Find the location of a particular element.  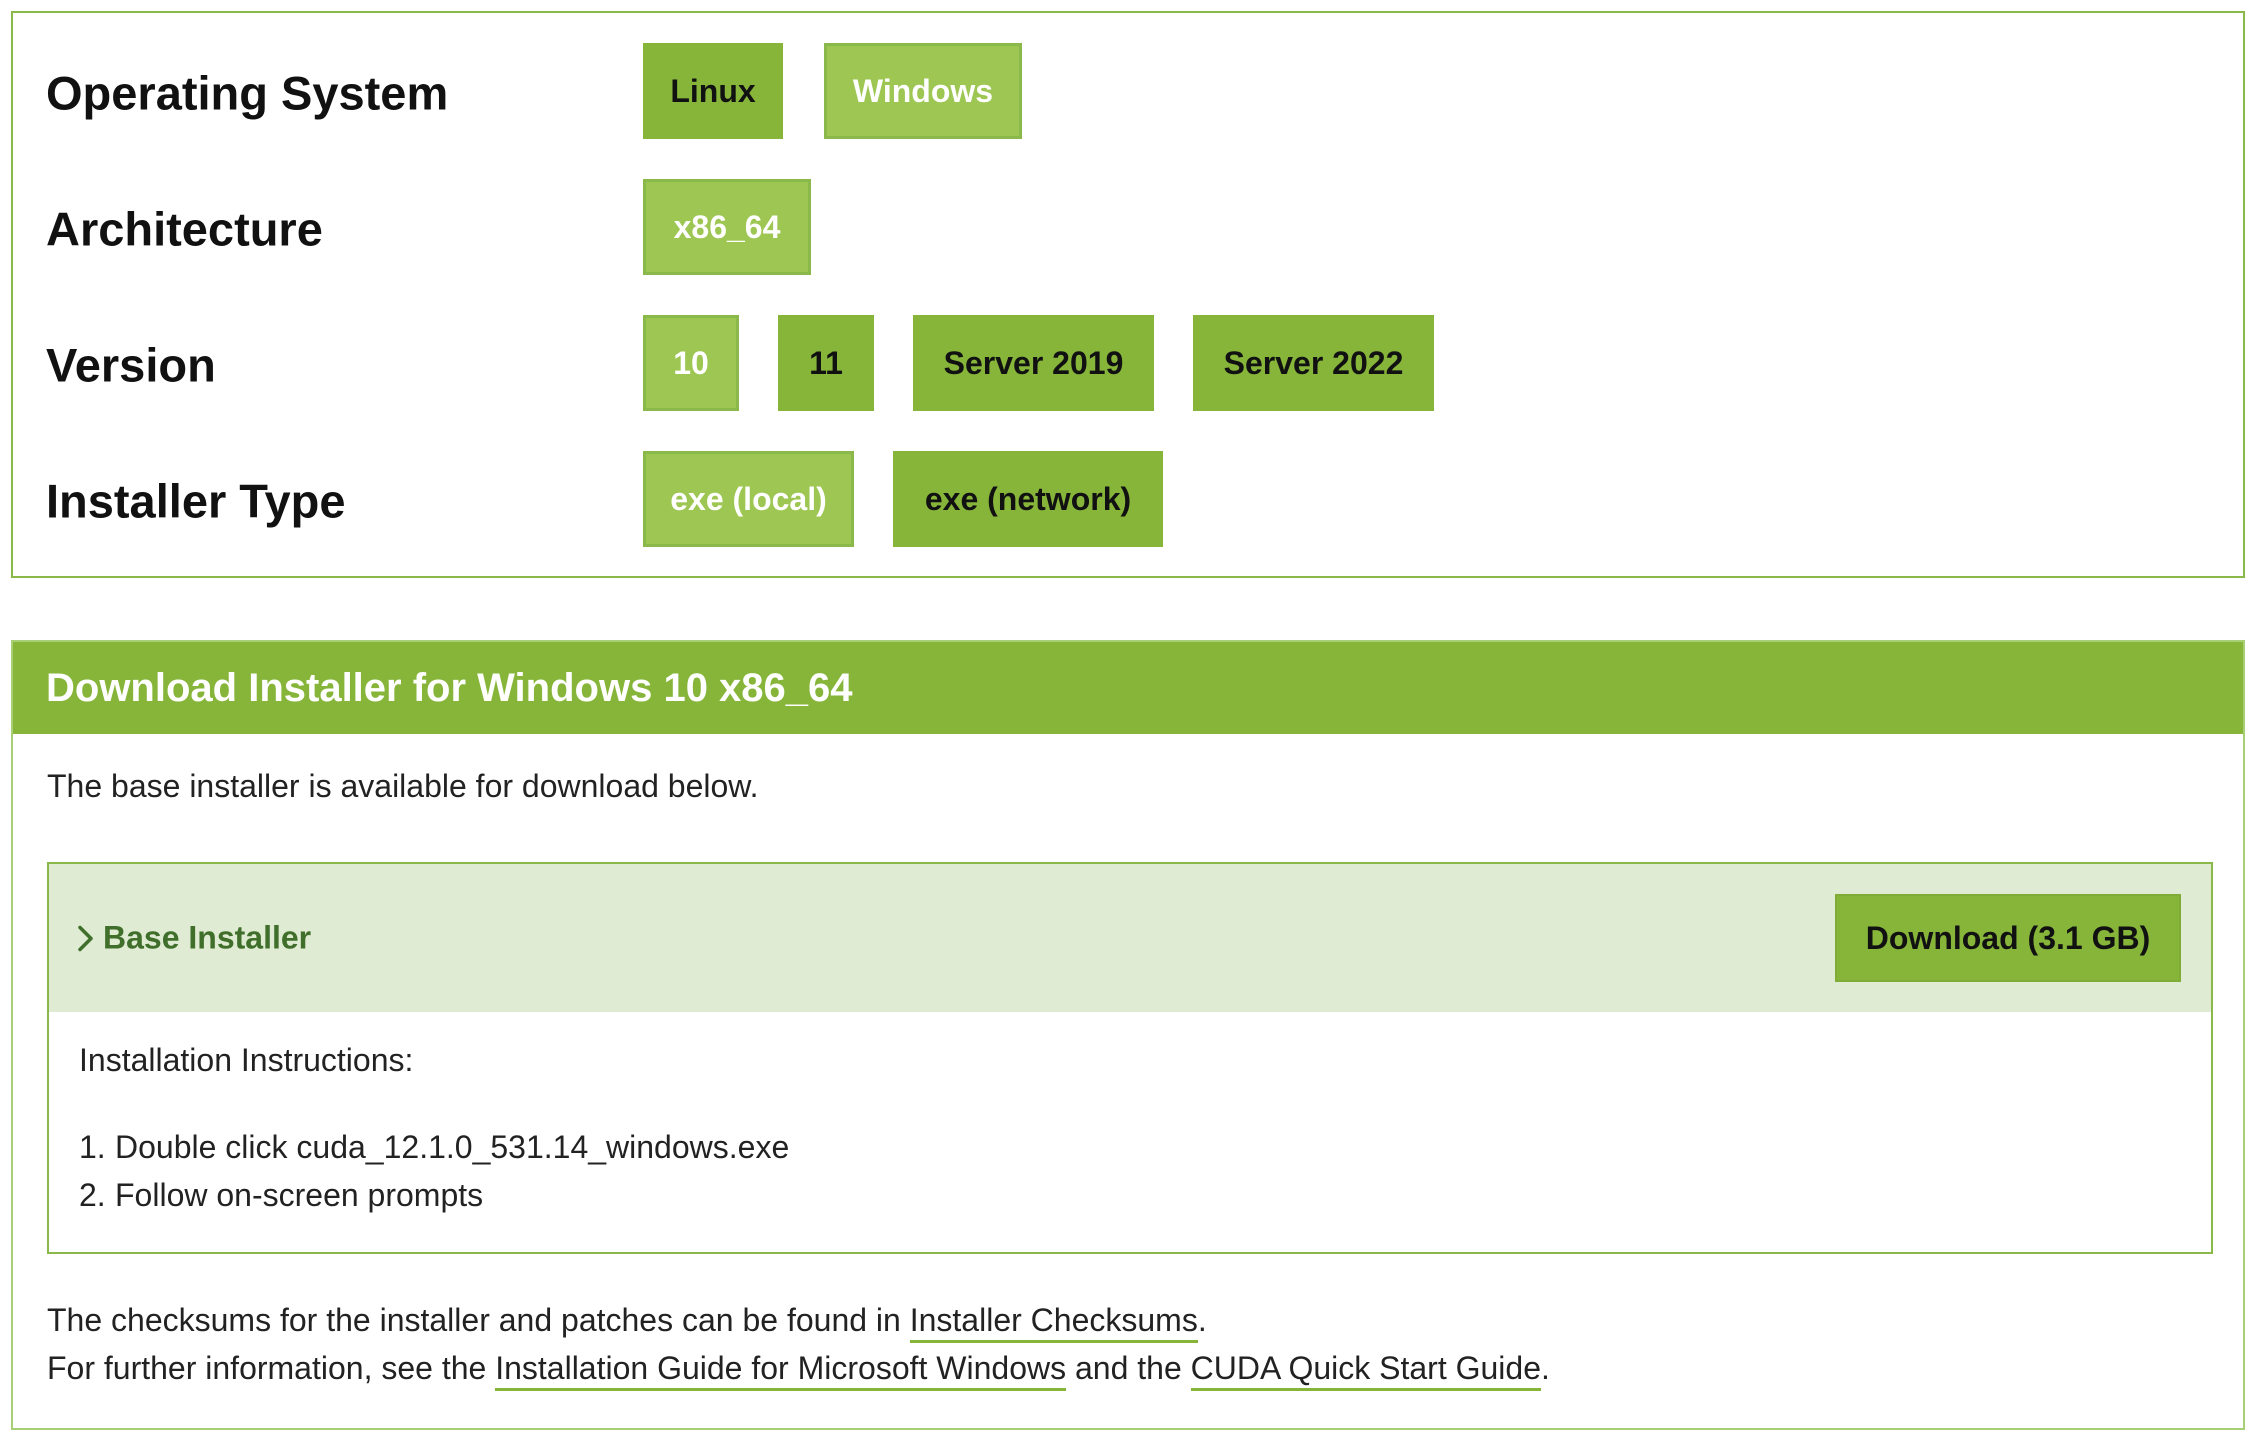

step-text: Follow on-screen prompts is located at coordinates (299, 1195).